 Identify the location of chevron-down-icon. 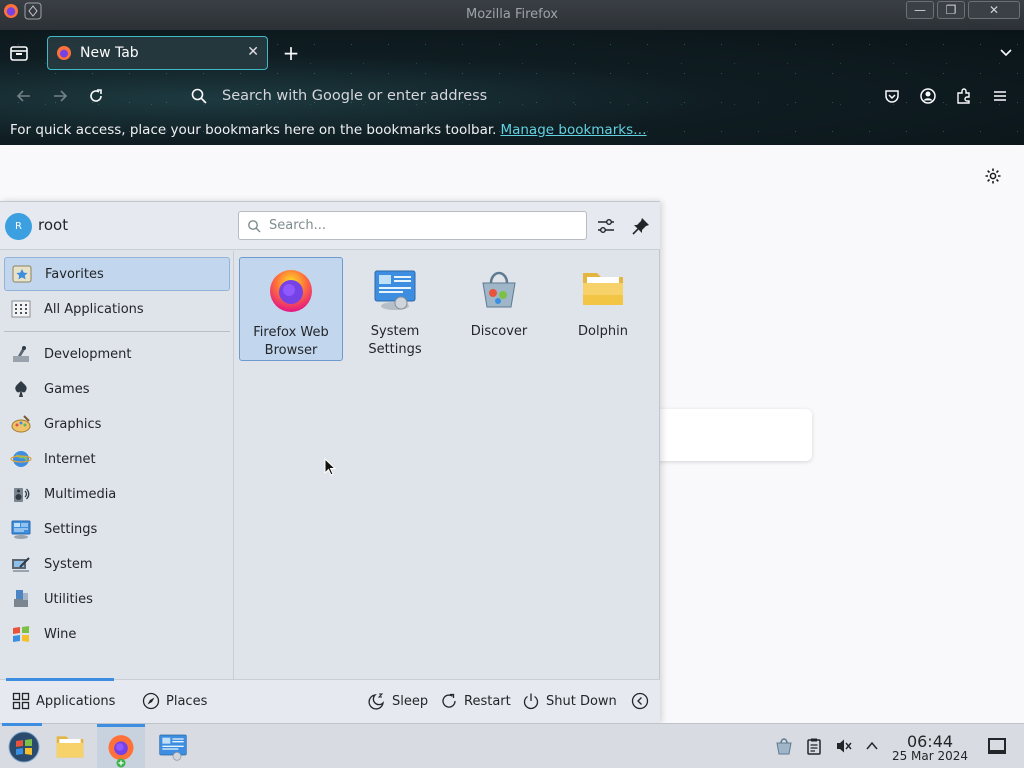
(1006, 53).